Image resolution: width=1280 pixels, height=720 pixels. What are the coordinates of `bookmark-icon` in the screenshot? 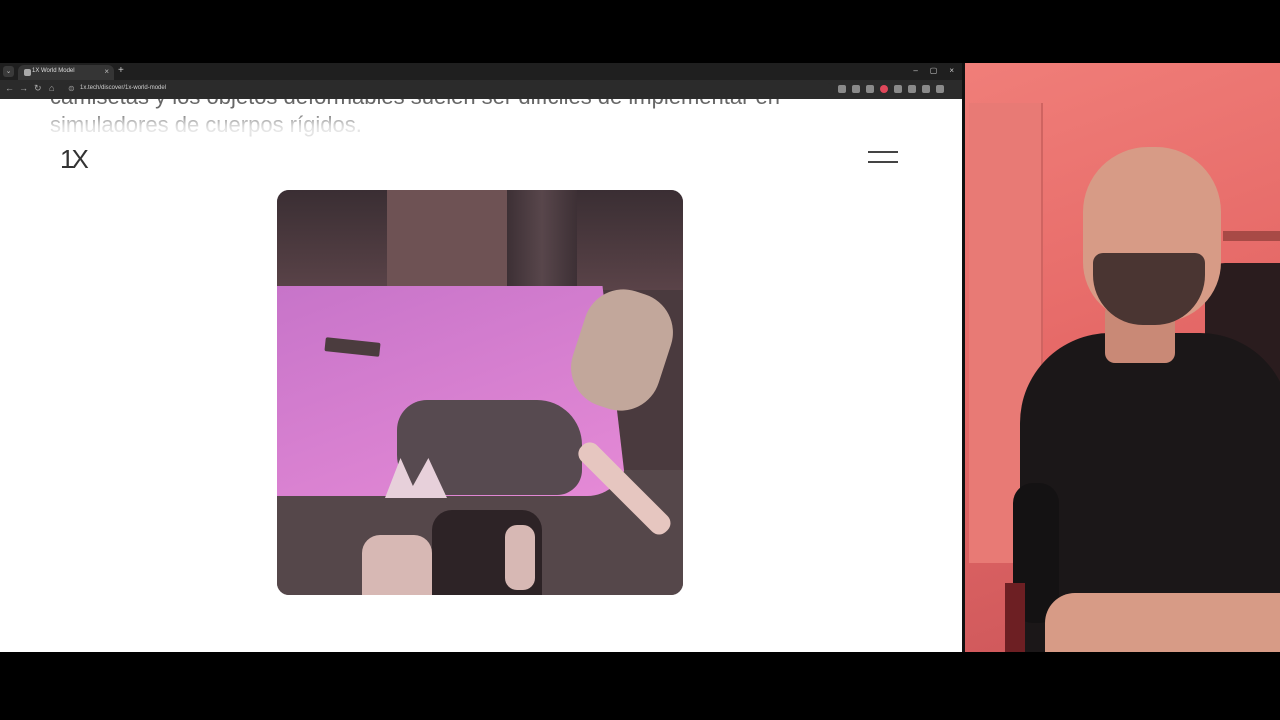 It's located at (870, 89).